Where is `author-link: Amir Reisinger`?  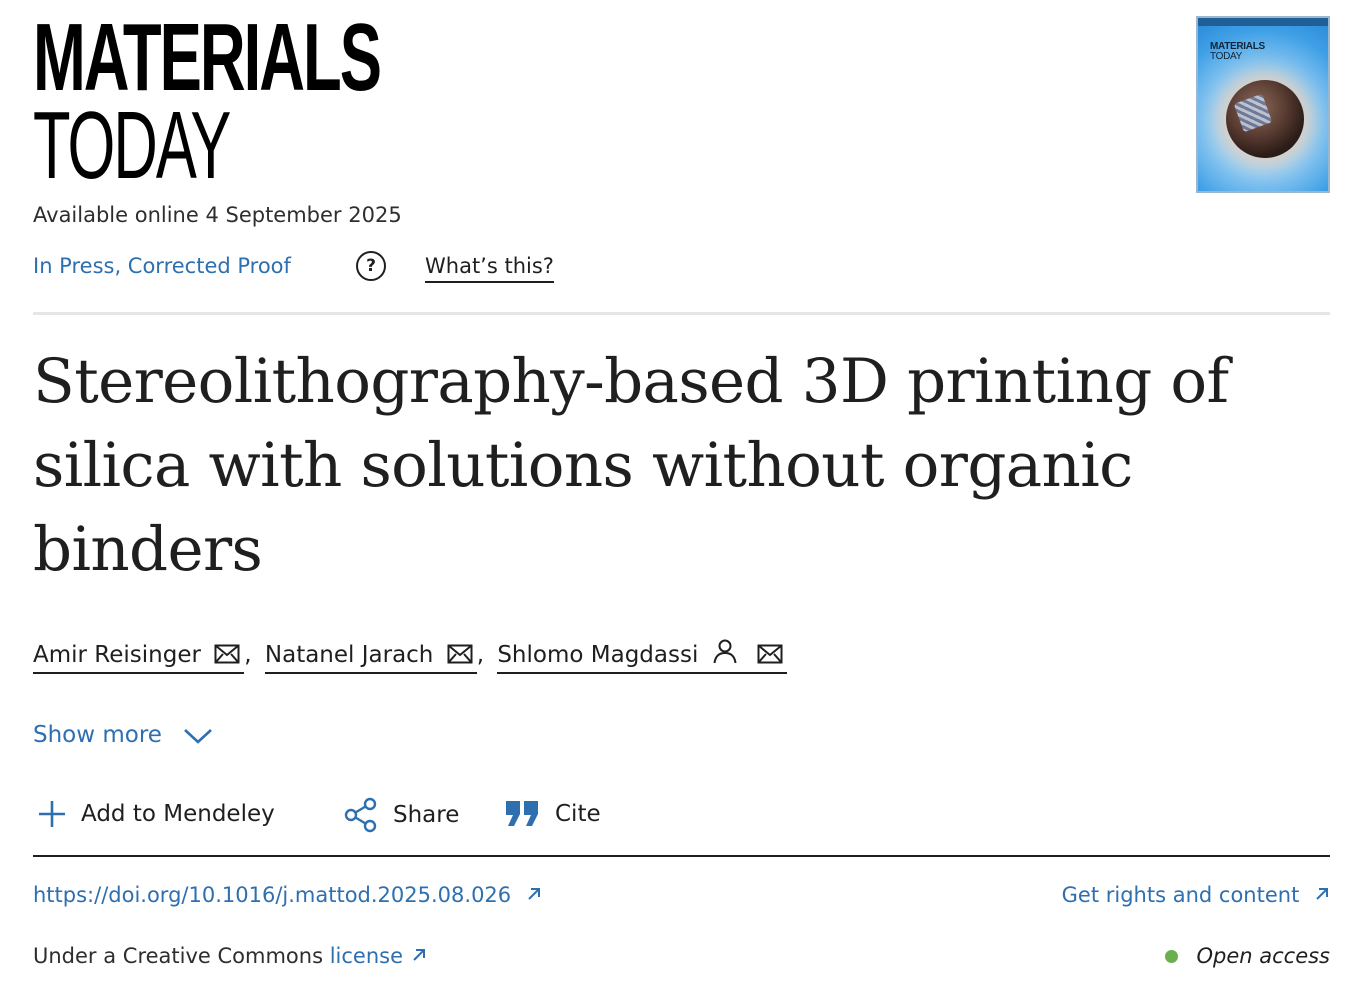
author-link: Amir Reisinger is located at coordinates (139, 656).